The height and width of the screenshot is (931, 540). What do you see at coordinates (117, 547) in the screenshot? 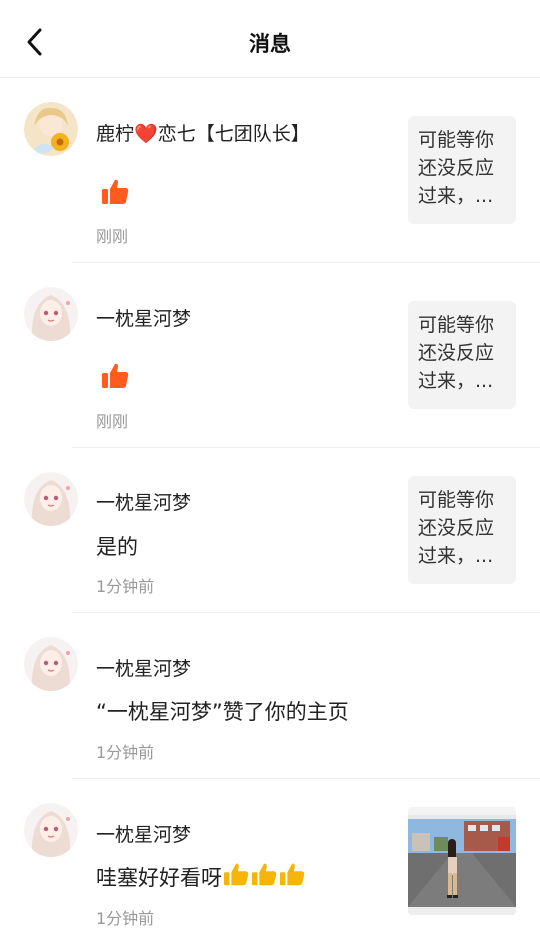
I see `message-content: 是的` at bounding box center [117, 547].